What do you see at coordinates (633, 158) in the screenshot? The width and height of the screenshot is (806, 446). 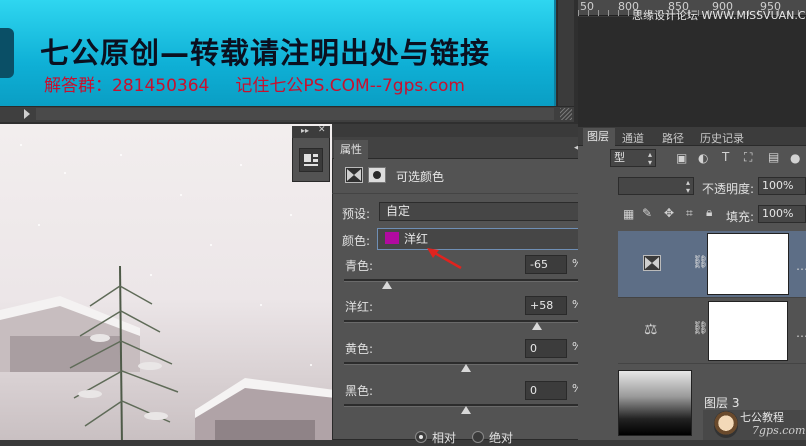 I see `layer-filter-select: 型 ▴ ▾` at bounding box center [633, 158].